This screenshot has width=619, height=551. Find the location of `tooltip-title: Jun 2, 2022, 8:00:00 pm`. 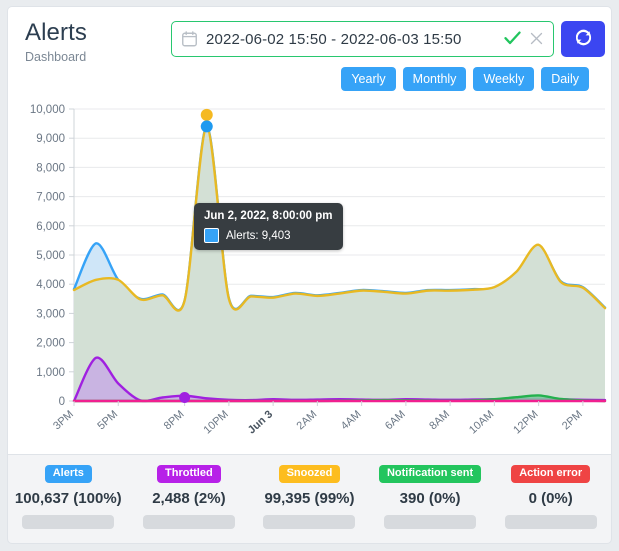

tooltip-title: Jun 2, 2022, 8:00:00 pm is located at coordinates (268, 216).